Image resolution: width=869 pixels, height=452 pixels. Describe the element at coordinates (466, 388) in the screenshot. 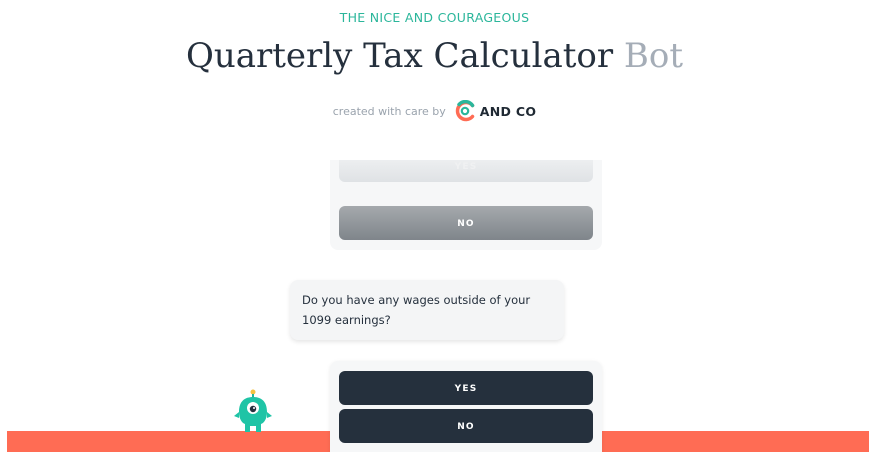

I see `yes-button: YES` at that location.